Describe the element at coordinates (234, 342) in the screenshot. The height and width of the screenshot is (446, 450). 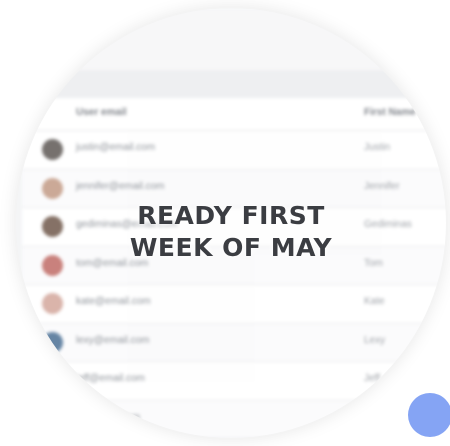
I see `table-row: lexy@email.com Lexy` at that location.